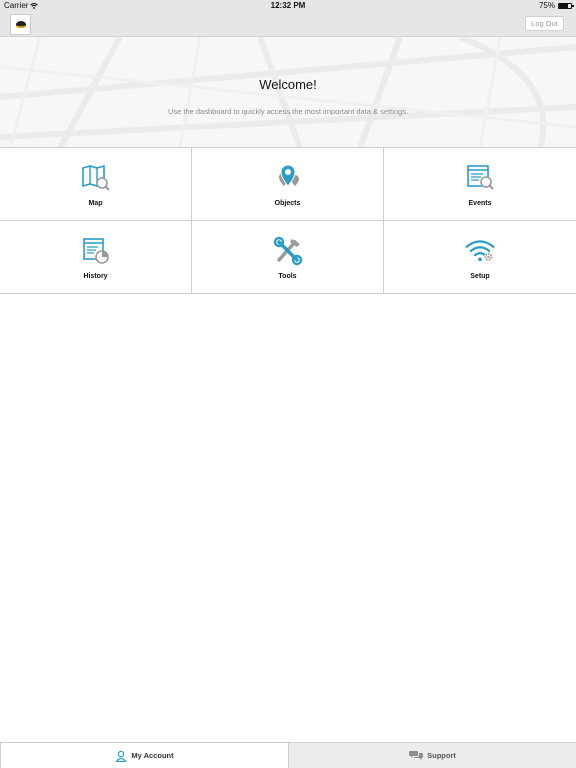 This screenshot has width=576, height=768. I want to click on battery-icon, so click(566, 5).